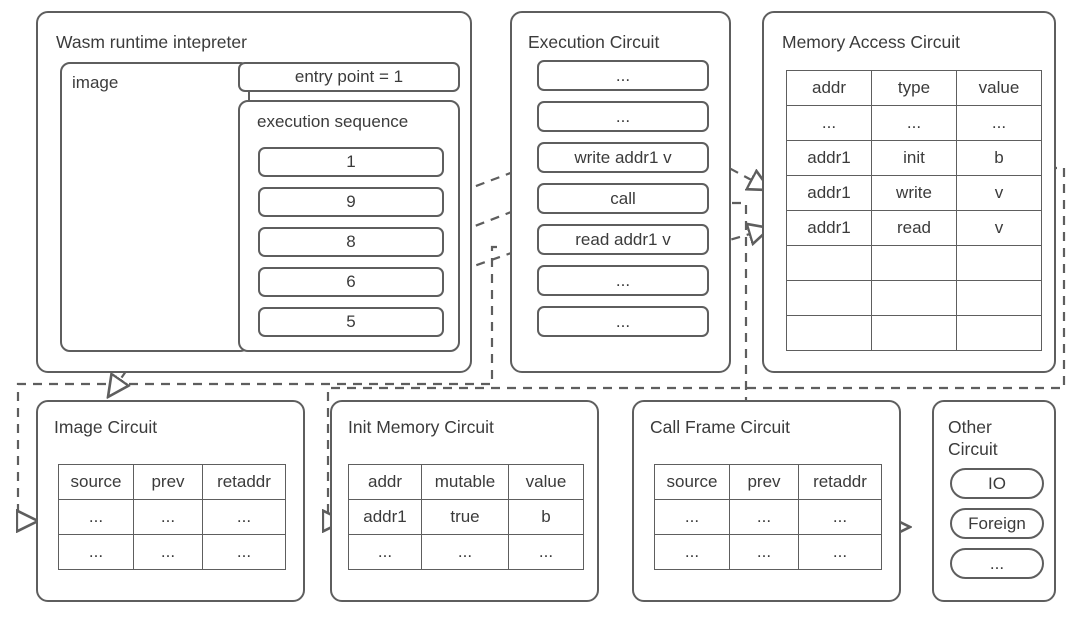  I want to click on table-header-cell: type, so click(914, 88).